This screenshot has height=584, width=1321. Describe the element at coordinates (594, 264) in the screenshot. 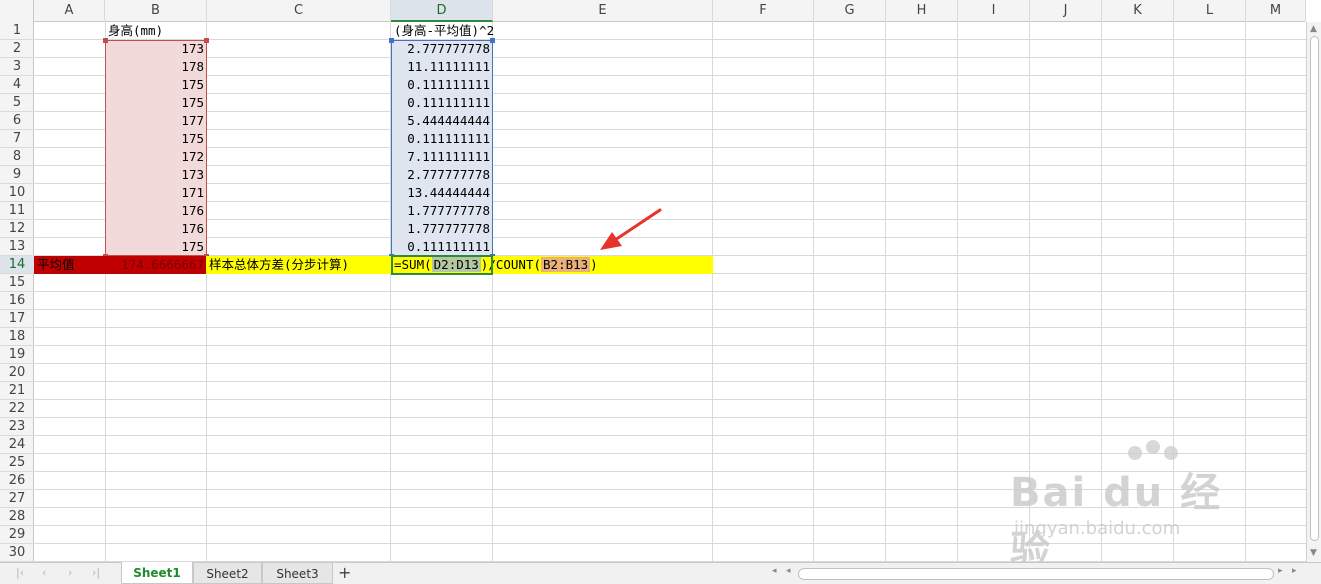

I see `formula-suffix: )` at that location.